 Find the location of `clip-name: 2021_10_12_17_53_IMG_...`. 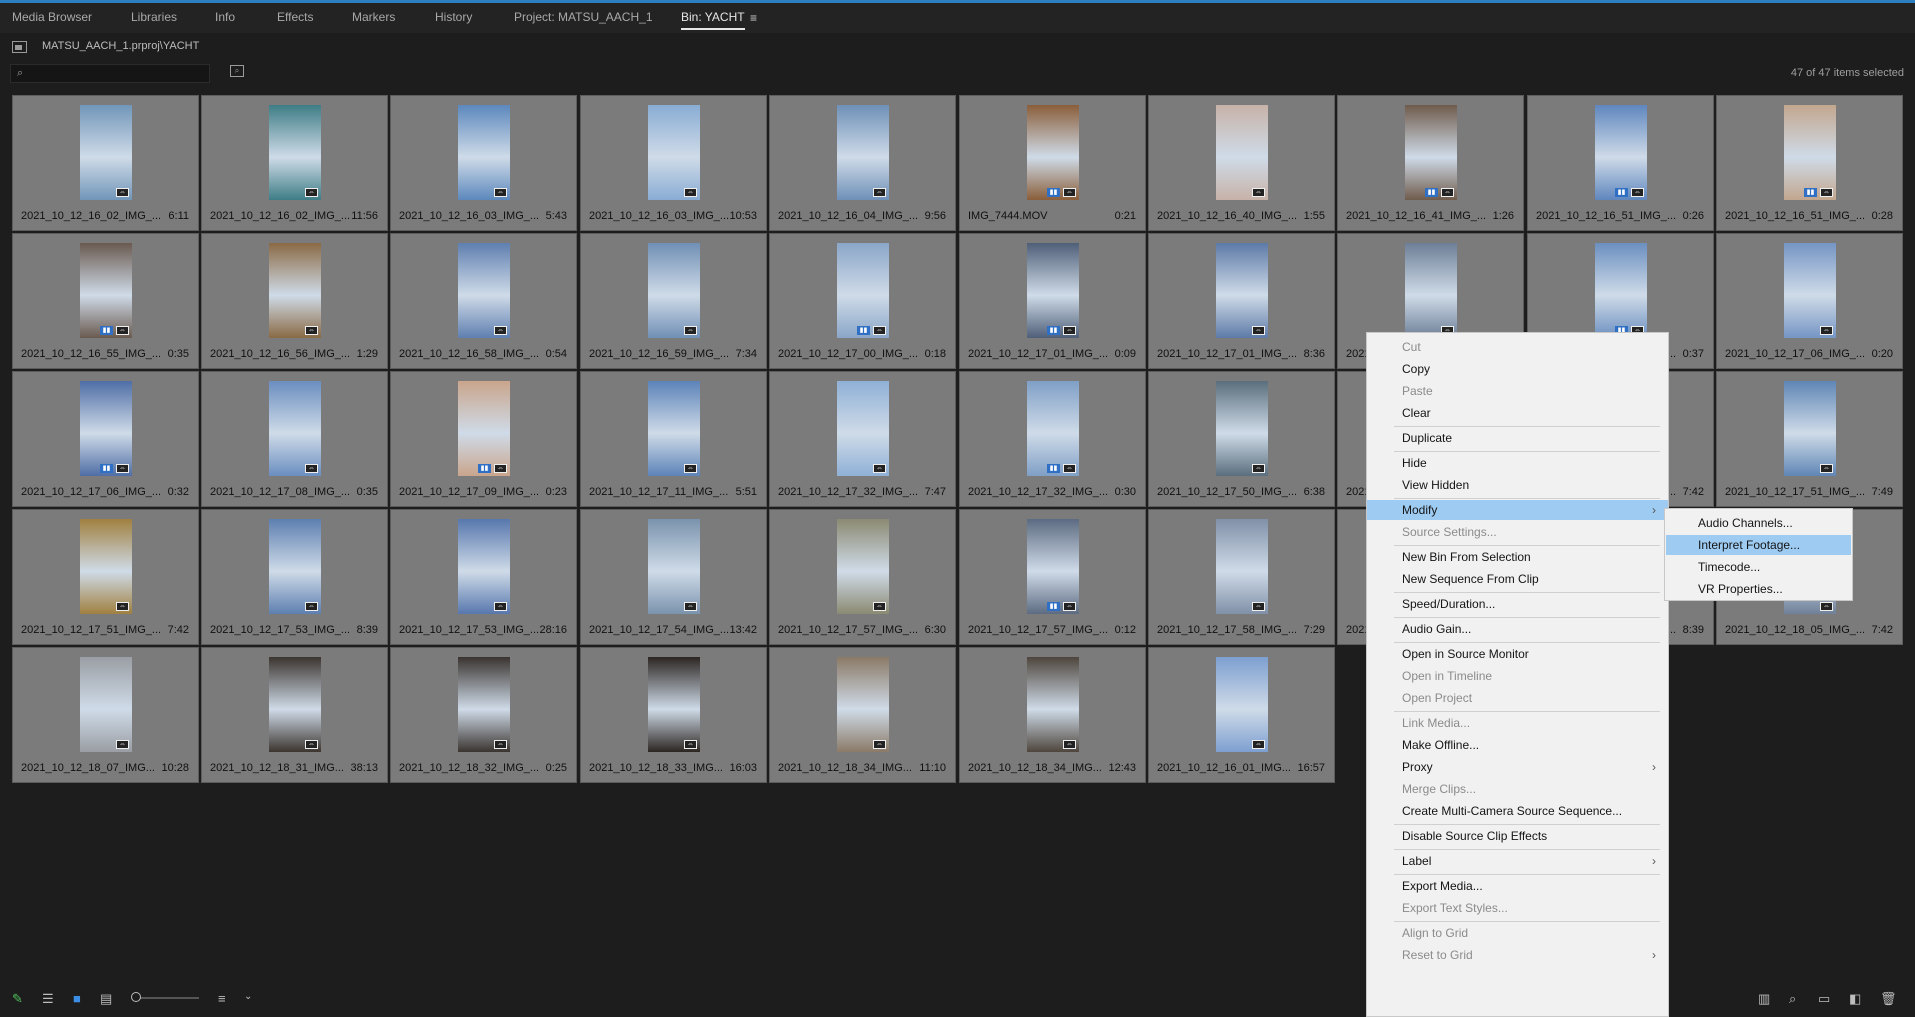

clip-name: 2021_10_12_17_53_IMG_... is located at coordinates (280, 630).